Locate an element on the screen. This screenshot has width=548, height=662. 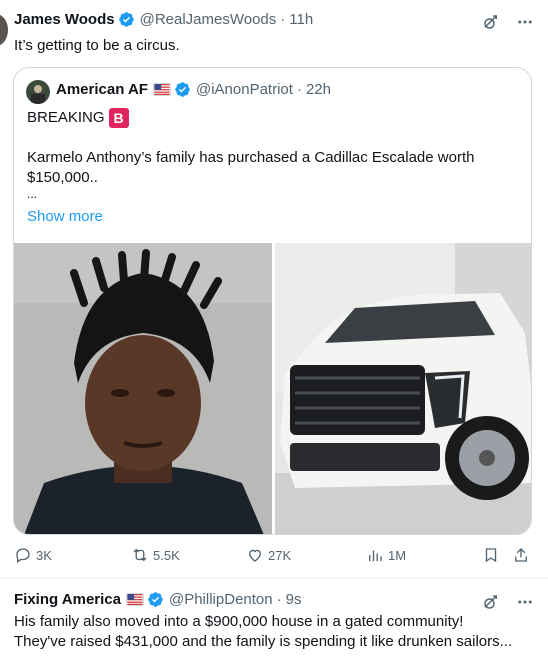
tweet-action-bar: 3K 5.5K 27K 1M is located at coordinates (274, 556).